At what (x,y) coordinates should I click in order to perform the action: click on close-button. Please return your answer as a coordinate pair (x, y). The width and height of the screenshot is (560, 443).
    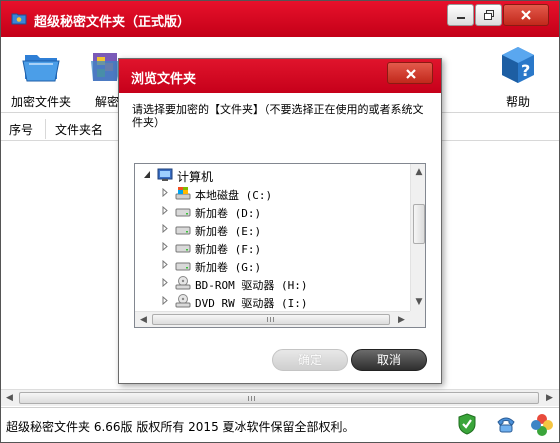
    Looking at the image, I should click on (526, 15).